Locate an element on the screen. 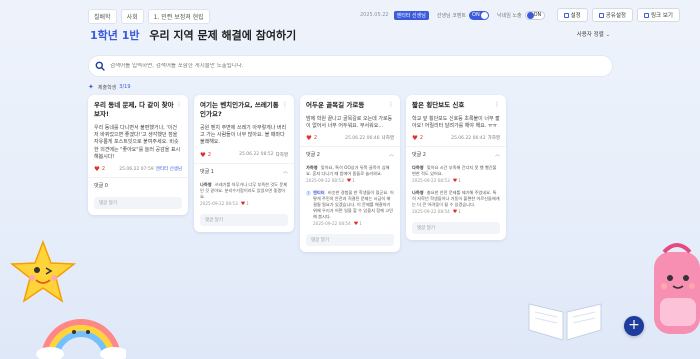 The width and height of the screenshot is (700, 359). link-icon is located at coordinates (646, 15).